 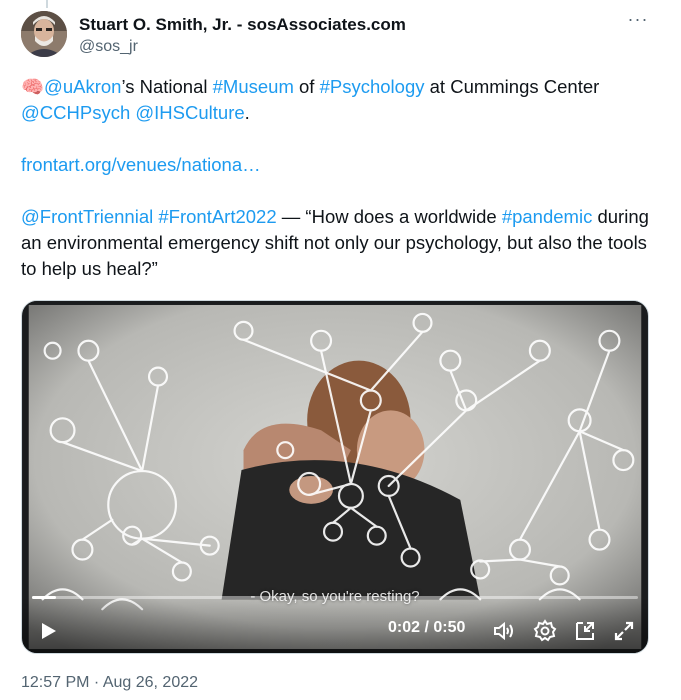 What do you see at coordinates (545, 631) in the screenshot?
I see `settings-icon` at bounding box center [545, 631].